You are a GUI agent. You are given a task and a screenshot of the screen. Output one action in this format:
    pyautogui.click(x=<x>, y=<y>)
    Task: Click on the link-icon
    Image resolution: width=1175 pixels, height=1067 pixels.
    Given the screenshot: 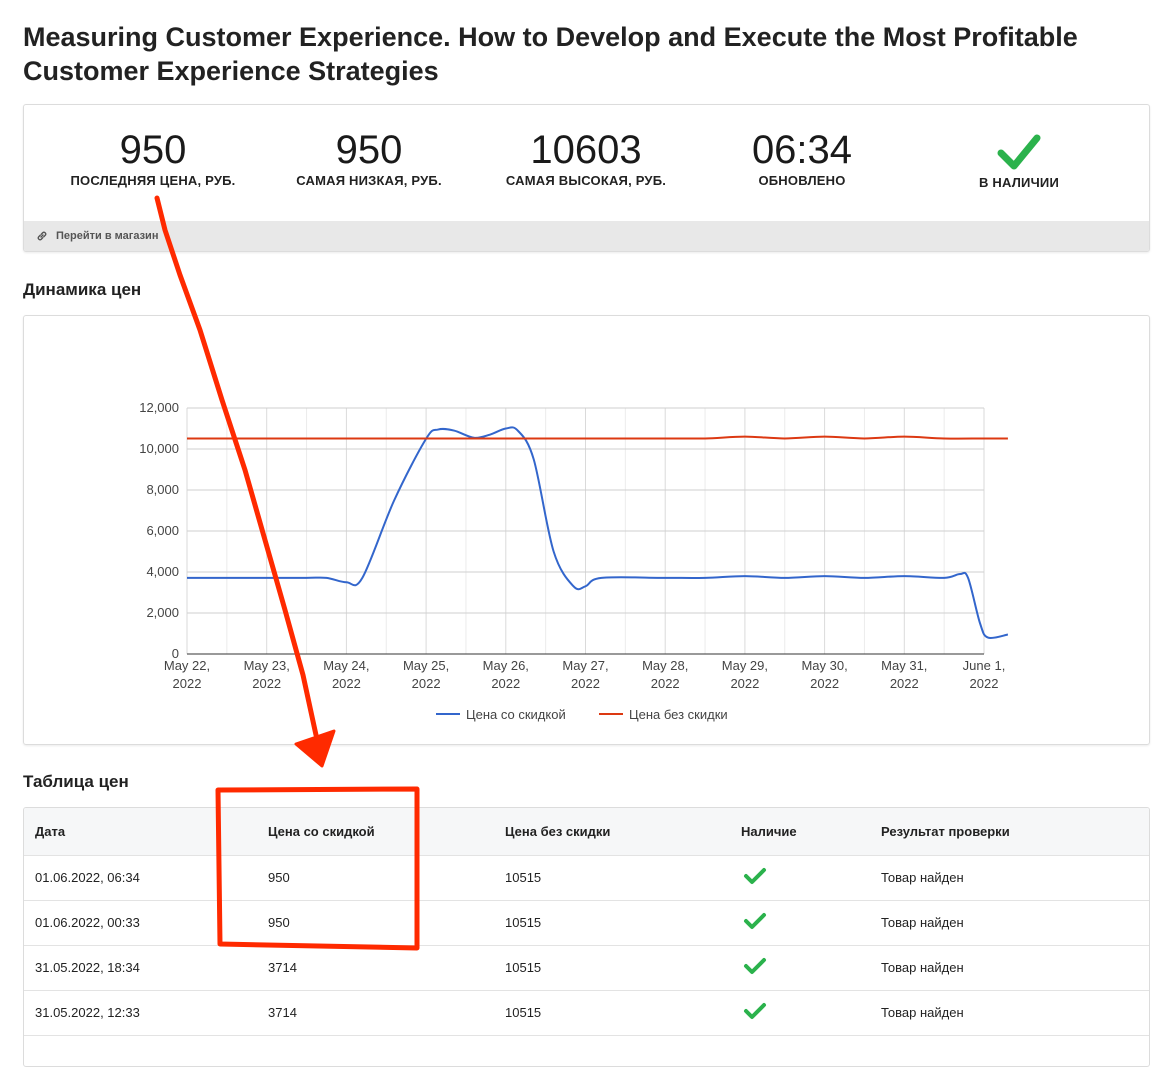 What is the action you would take?
    pyautogui.click(x=42, y=236)
    